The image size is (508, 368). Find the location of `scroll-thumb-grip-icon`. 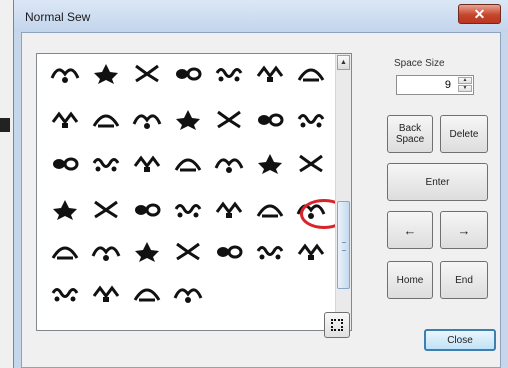

scroll-thumb-grip-icon is located at coordinates (344, 246).